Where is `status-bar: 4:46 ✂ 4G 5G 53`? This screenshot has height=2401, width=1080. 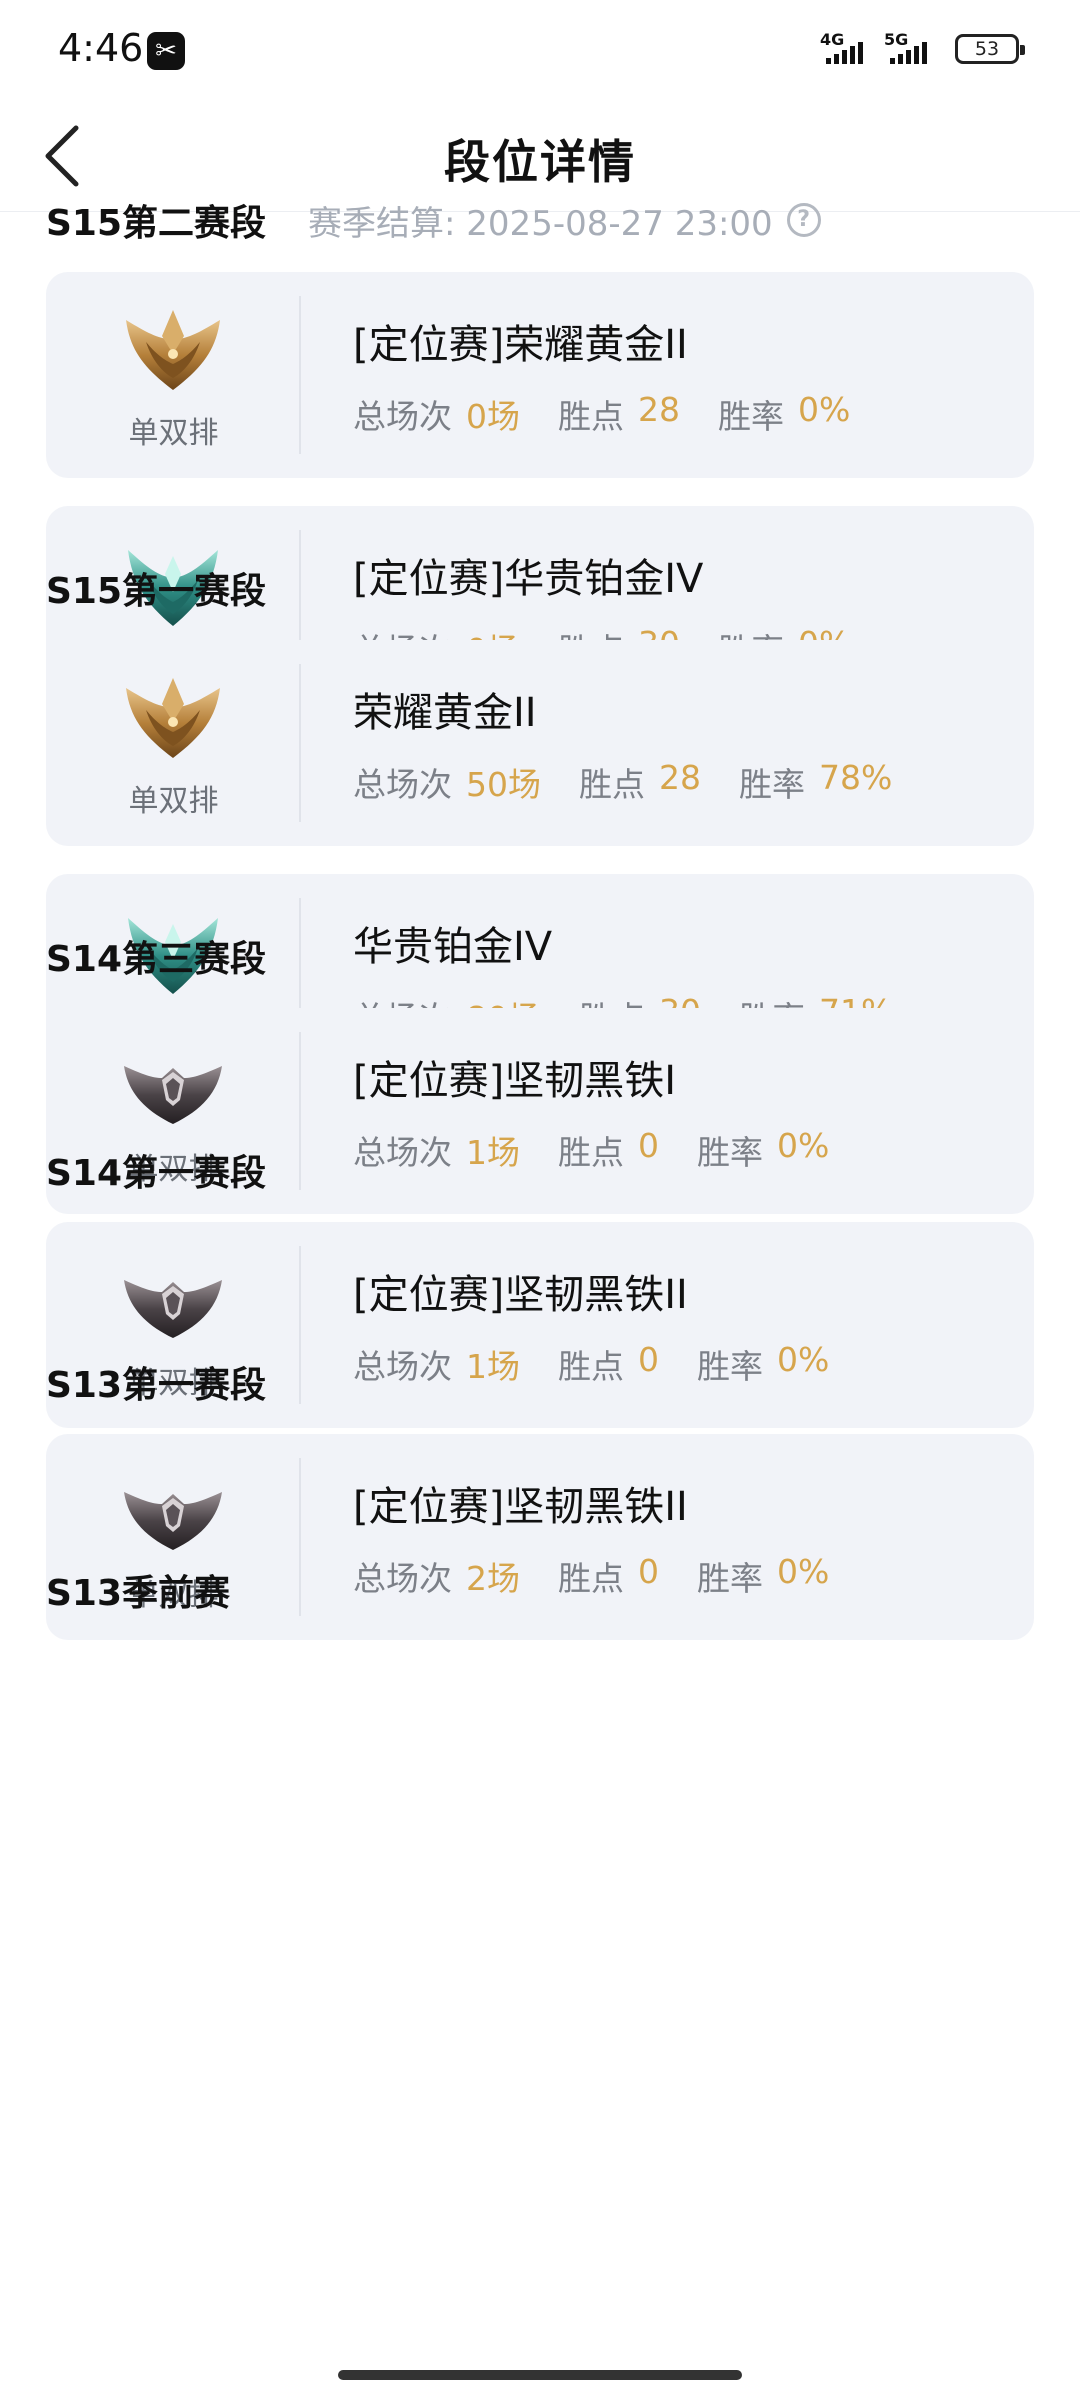
status-bar: 4:46 ✂ 4G 5G 53 is located at coordinates (540, 50).